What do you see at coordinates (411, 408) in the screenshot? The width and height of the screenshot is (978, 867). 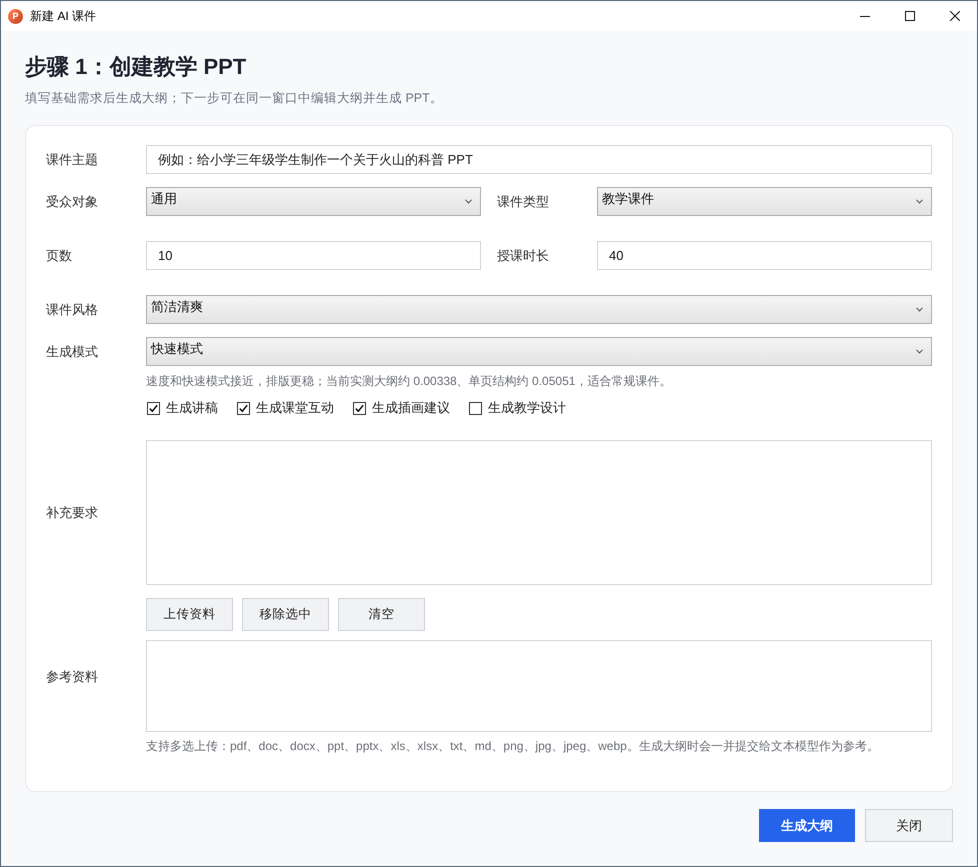 I see `checkbox-label: 生成插画建议` at bounding box center [411, 408].